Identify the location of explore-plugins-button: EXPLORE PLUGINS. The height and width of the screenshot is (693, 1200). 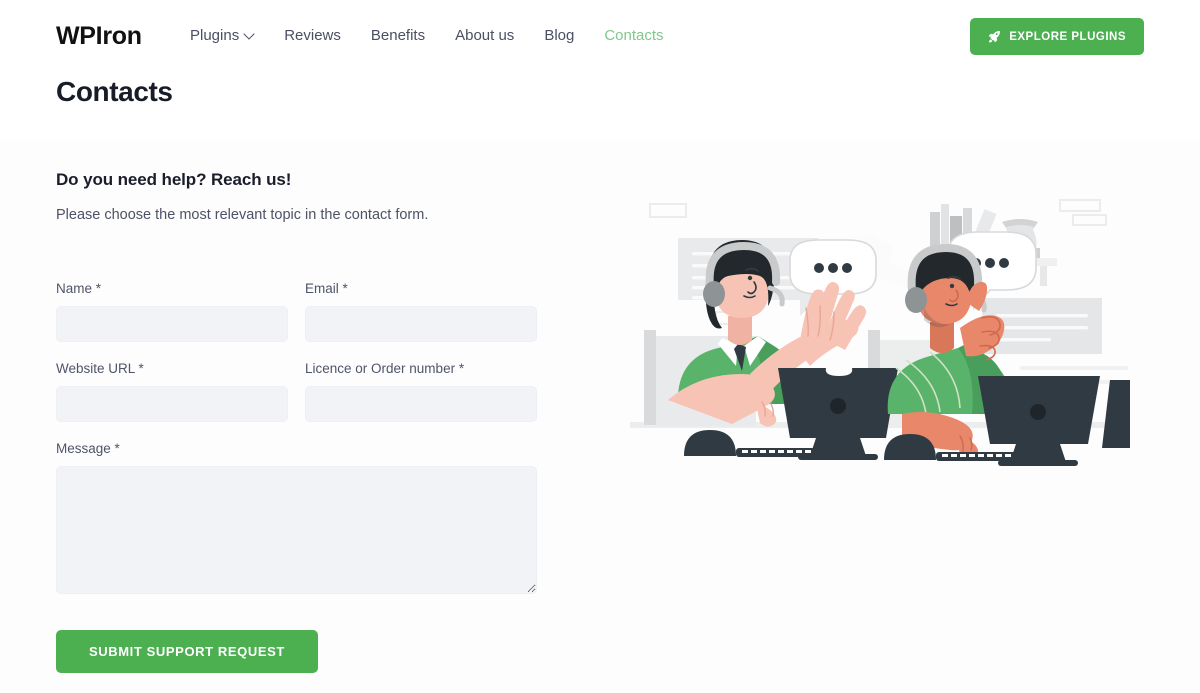
(1057, 36).